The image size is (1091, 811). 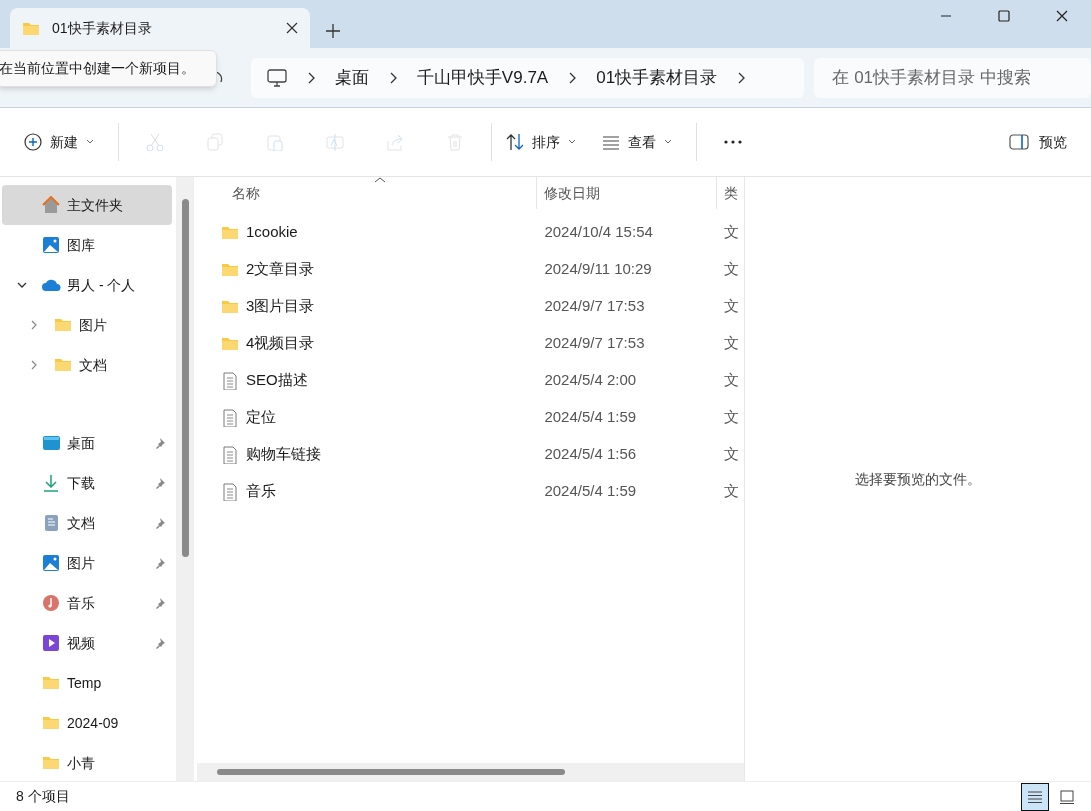 I want to click on sidebar-item: 下载, so click(x=87, y=483).